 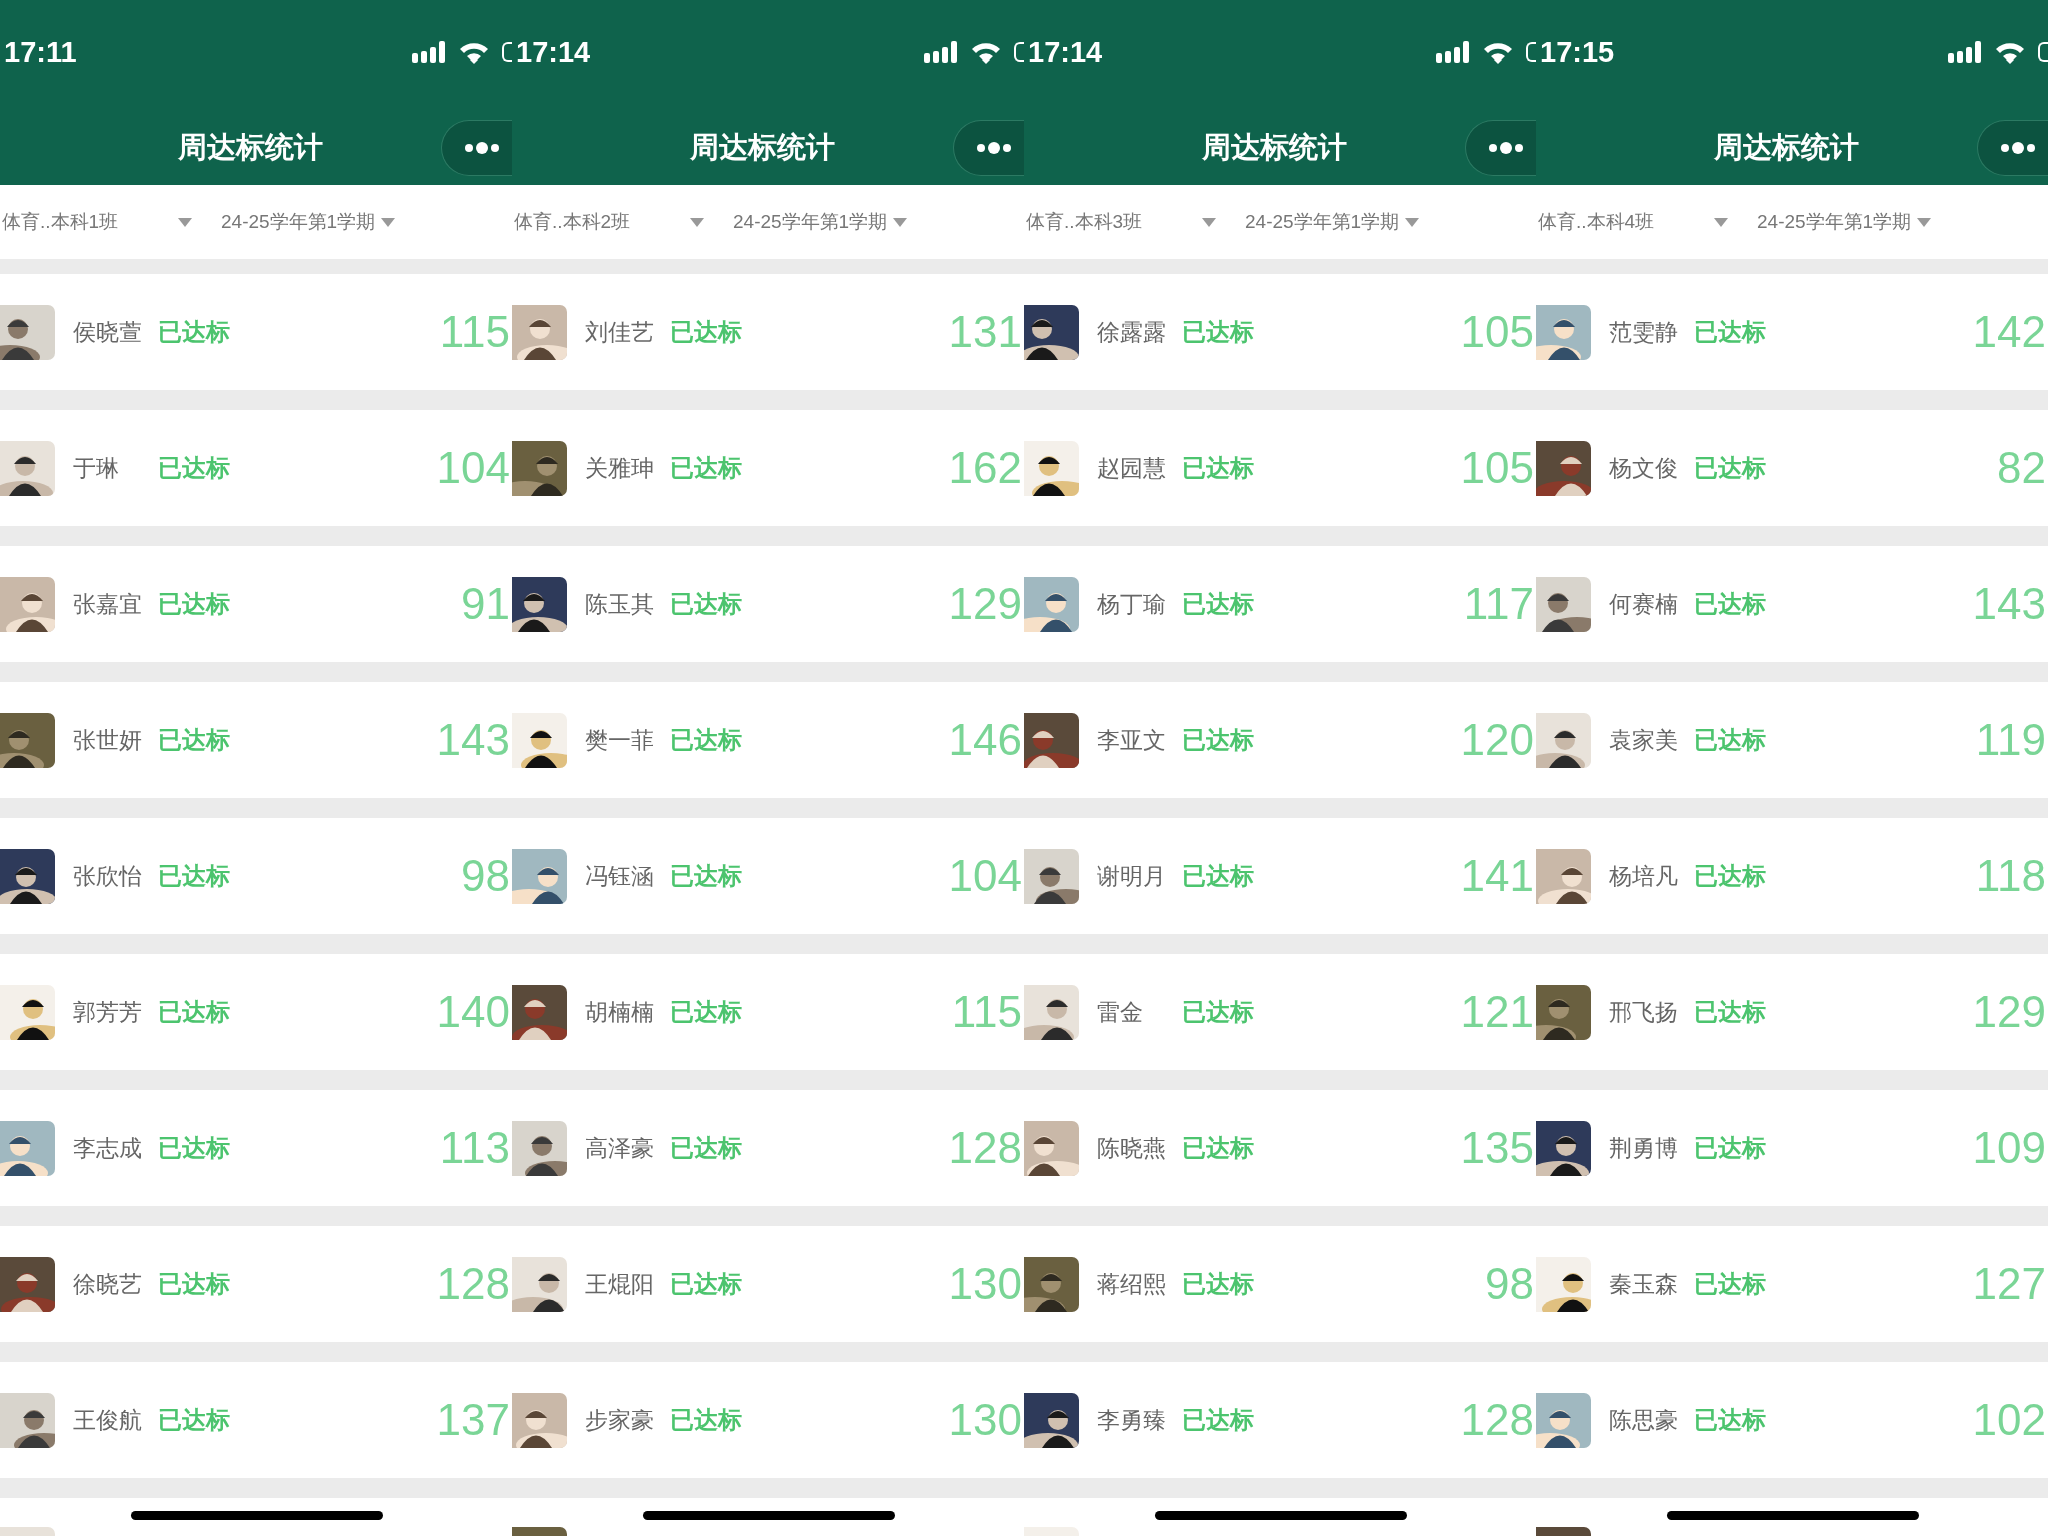 I want to click on student-row: 范雯静 已达标 142, so click(x=1792, y=332).